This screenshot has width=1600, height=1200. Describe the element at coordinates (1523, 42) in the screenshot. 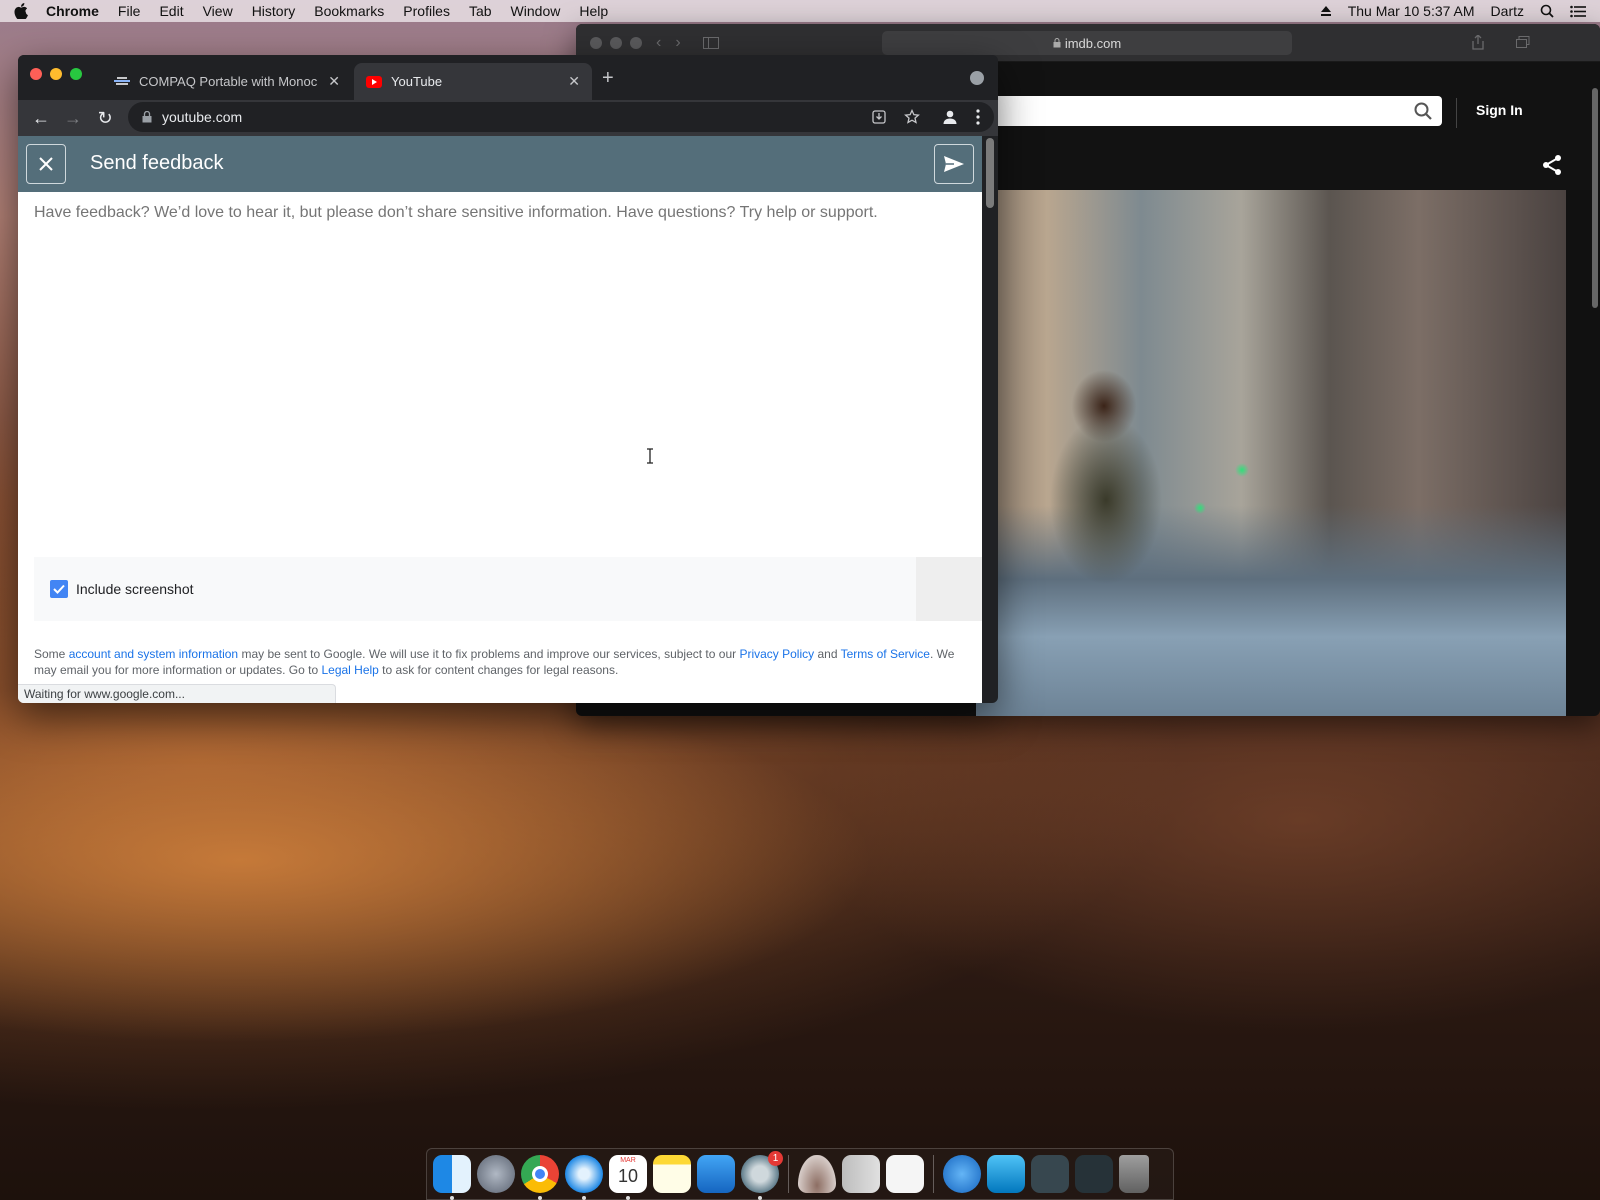

I see `safari-tabs-icon` at that location.